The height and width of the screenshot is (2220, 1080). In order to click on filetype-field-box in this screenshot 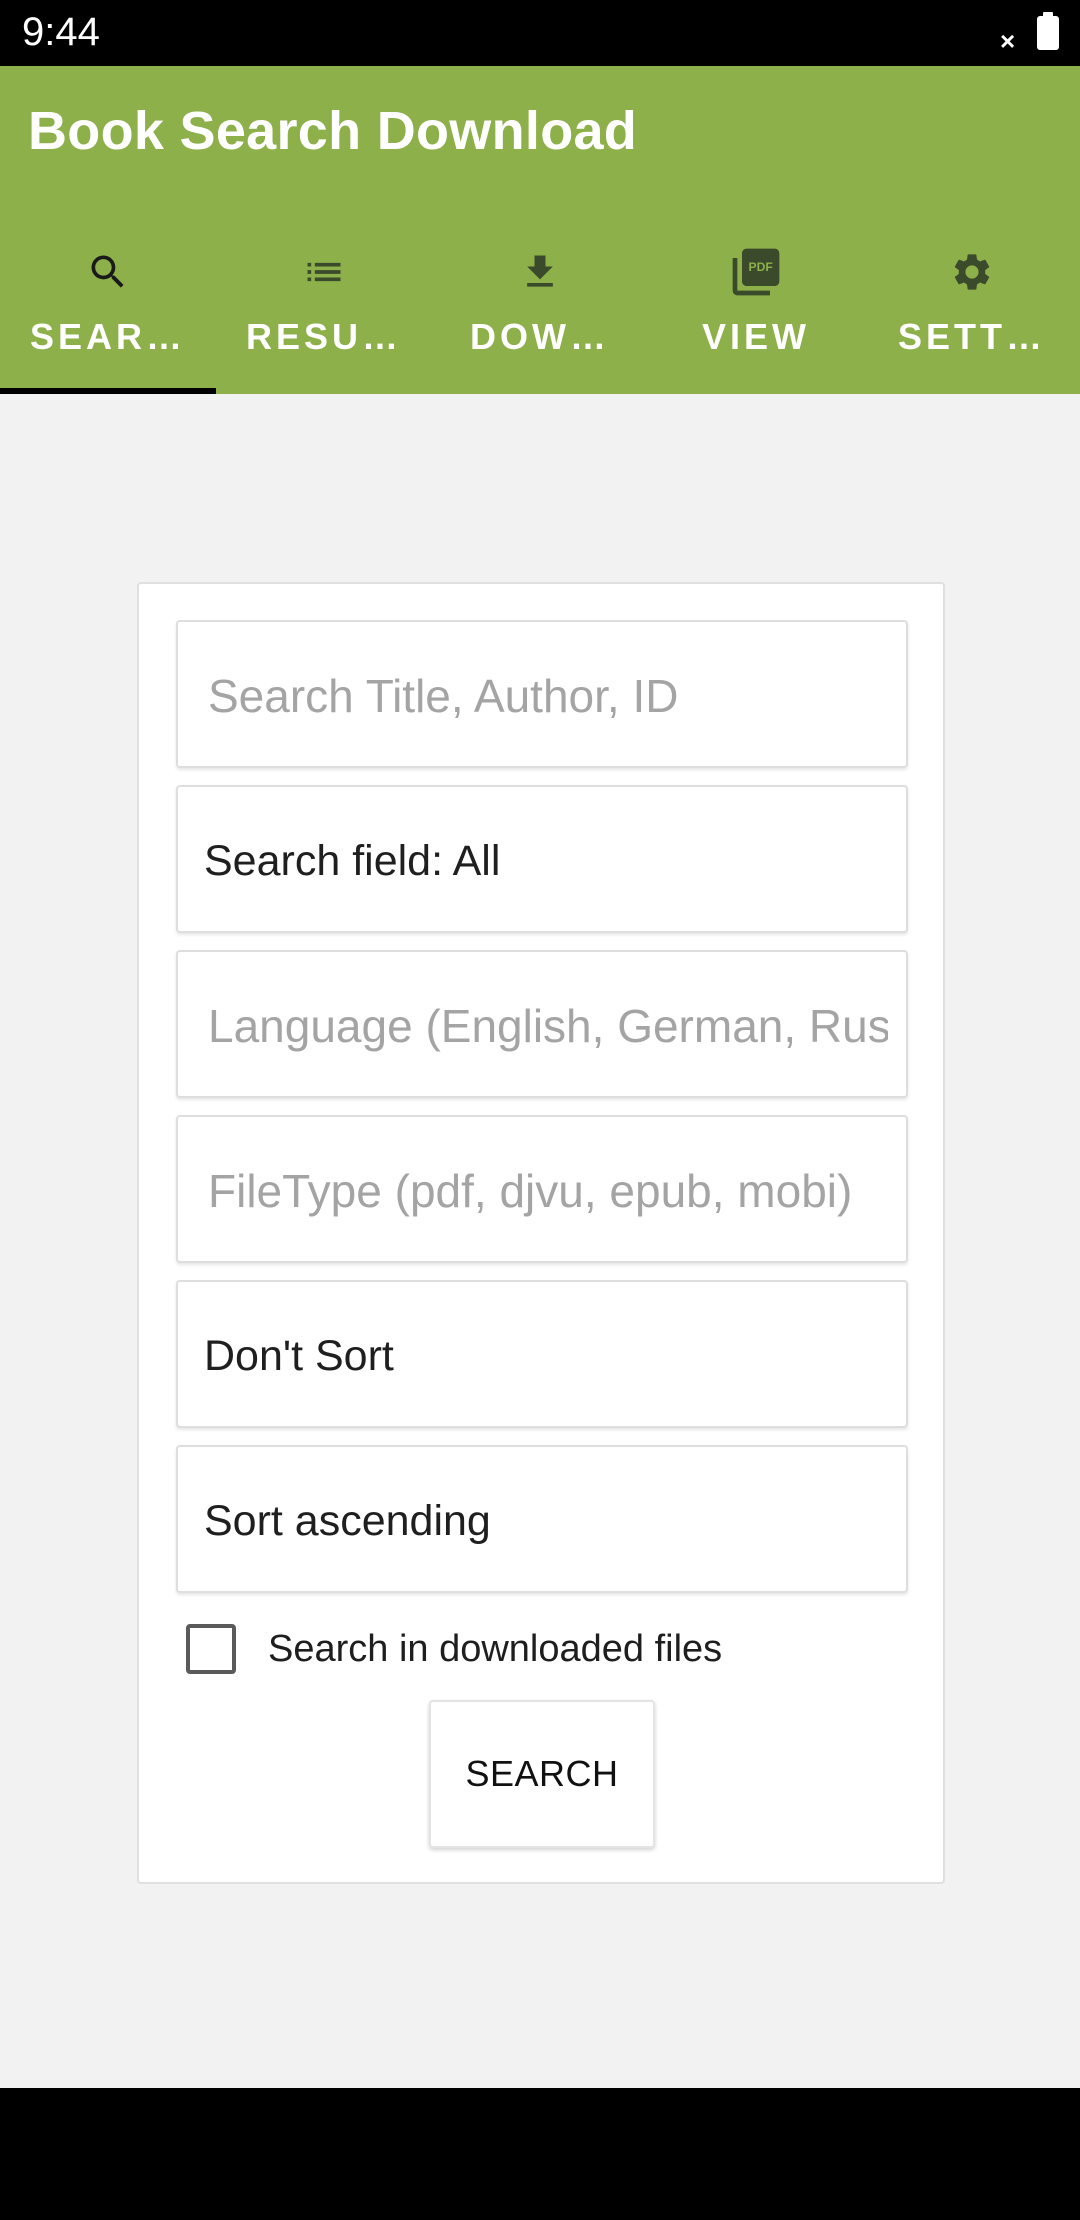, I will do `click(542, 1189)`.